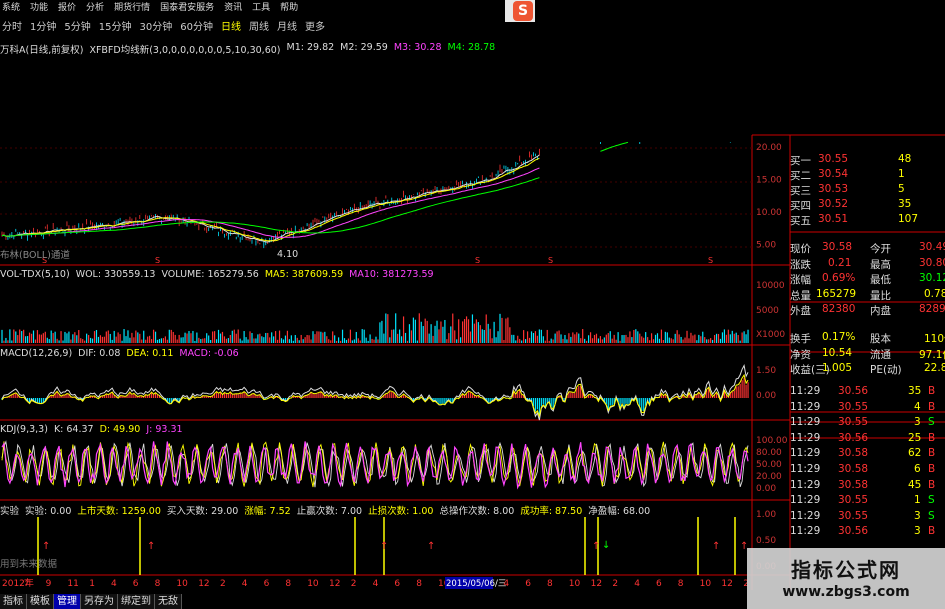 Image resolution: width=945 pixels, height=609 pixels. What do you see at coordinates (287, 25) in the screenshot?
I see `period-tab-8: 月线` at bounding box center [287, 25].